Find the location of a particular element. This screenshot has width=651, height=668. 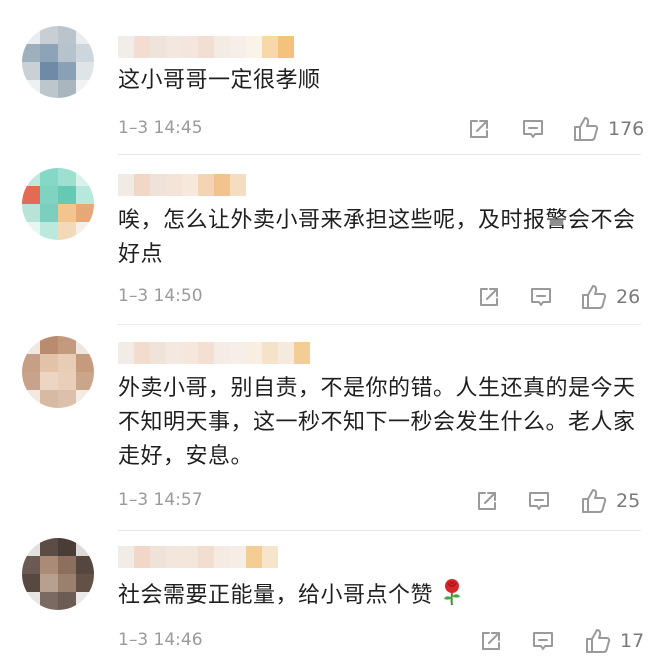

like-button: 176 is located at coordinates (608, 129).